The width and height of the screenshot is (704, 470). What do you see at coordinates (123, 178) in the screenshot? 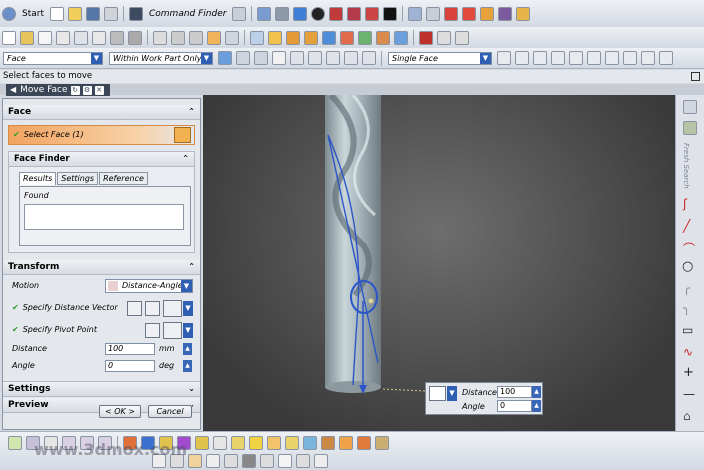
I see `tab-reference: Reference` at bounding box center [123, 178].